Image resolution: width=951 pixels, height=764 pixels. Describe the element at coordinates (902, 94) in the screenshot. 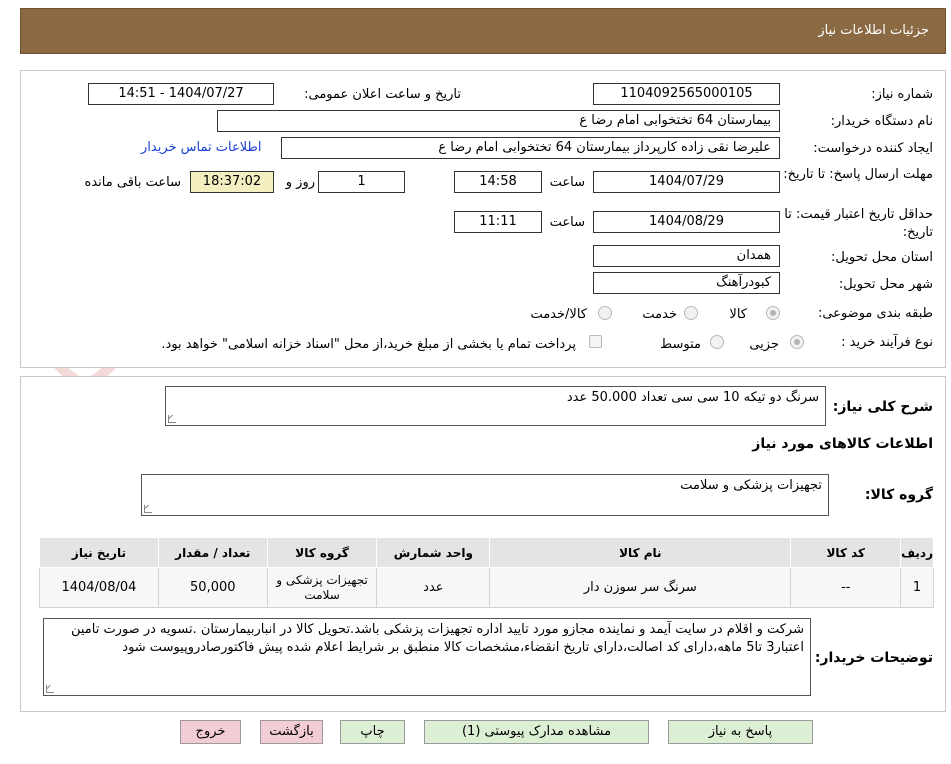

I see `need-number-label: شماره نیاز:` at that location.